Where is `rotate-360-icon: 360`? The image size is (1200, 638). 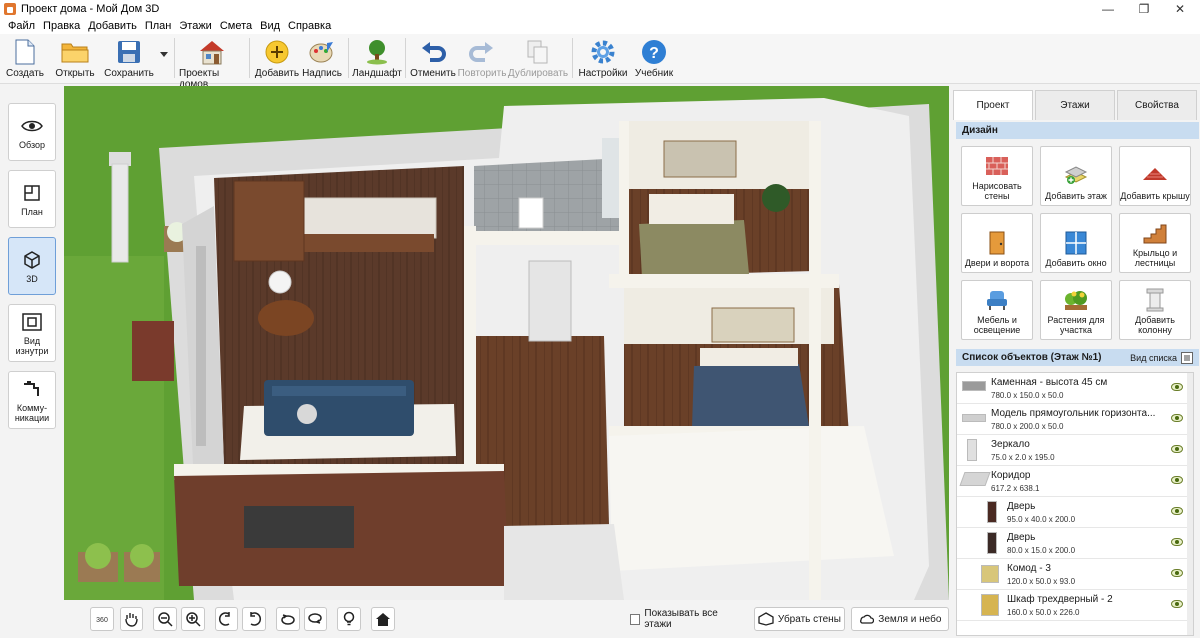
rotate-360-icon: 360 is located at coordinates (102, 620).